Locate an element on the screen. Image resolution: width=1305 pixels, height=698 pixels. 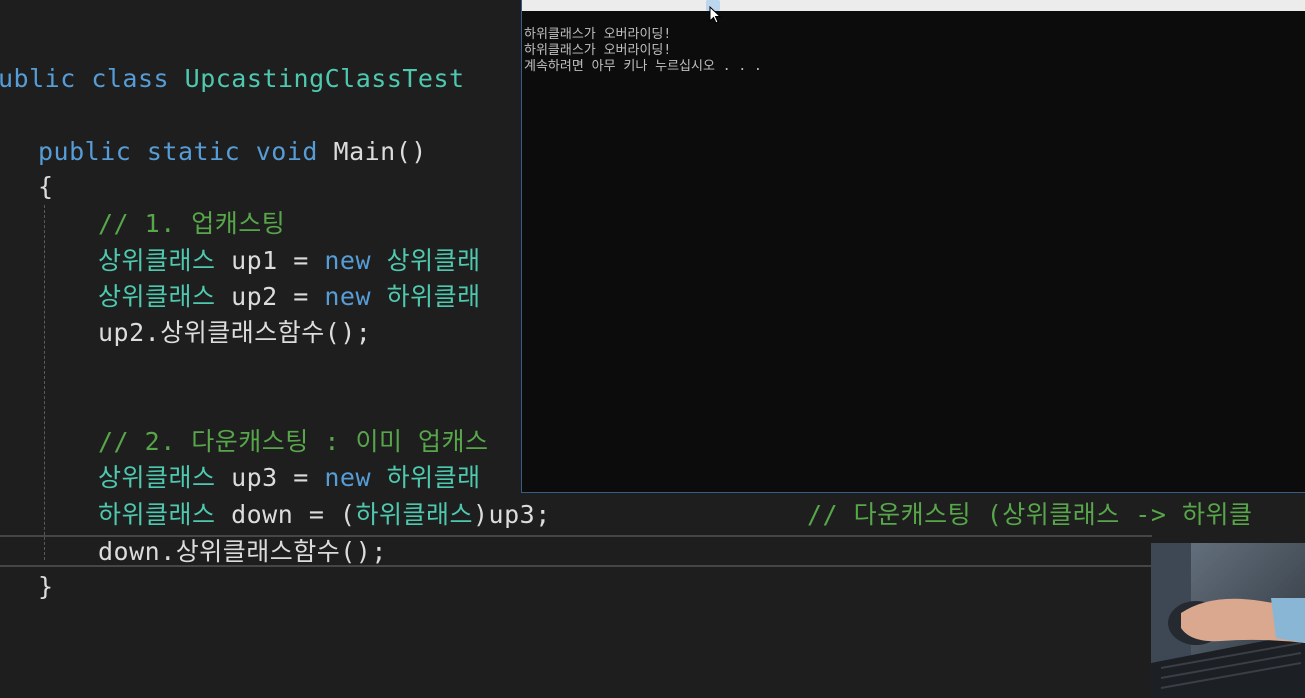
keyword: void is located at coordinates (286, 151).